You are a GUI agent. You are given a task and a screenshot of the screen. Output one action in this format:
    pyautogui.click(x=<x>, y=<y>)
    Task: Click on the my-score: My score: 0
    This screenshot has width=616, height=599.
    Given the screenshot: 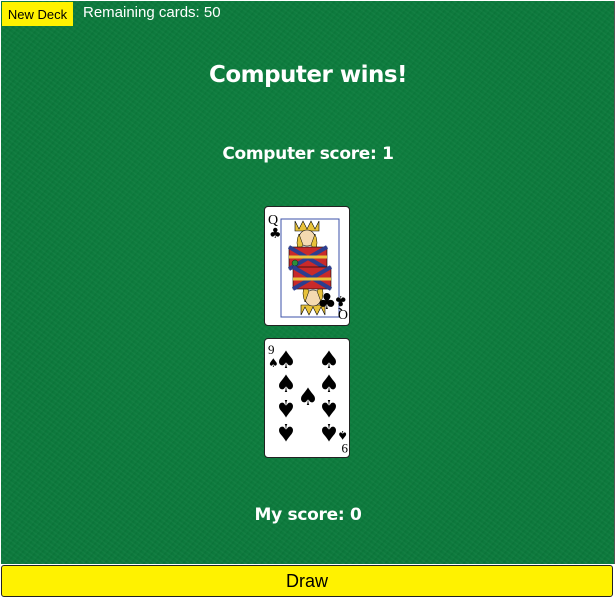 What is the action you would take?
    pyautogui.click(x=308, y=515)
    